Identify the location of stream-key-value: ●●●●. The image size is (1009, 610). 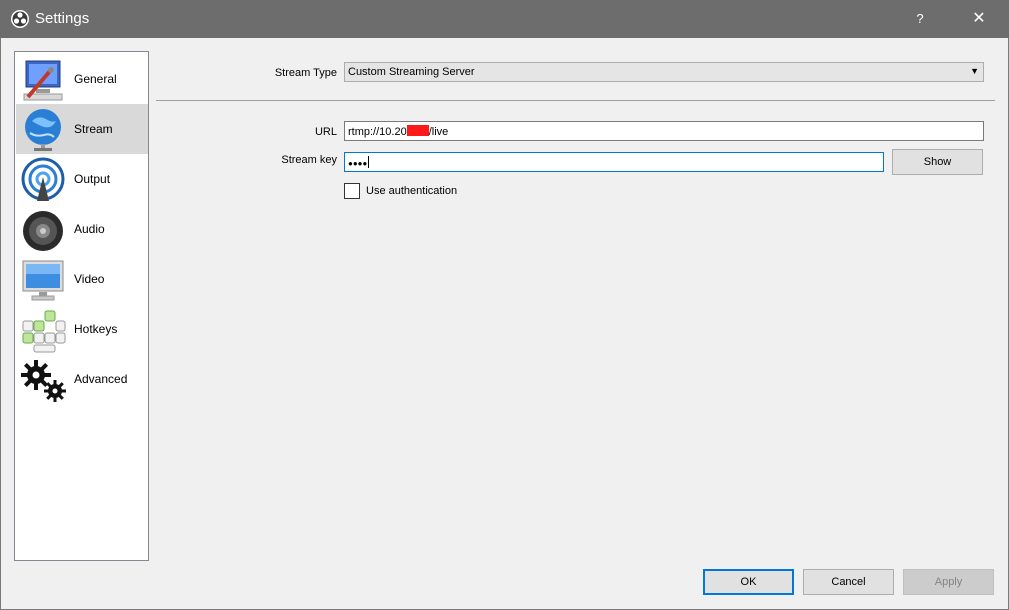
(359, 162).